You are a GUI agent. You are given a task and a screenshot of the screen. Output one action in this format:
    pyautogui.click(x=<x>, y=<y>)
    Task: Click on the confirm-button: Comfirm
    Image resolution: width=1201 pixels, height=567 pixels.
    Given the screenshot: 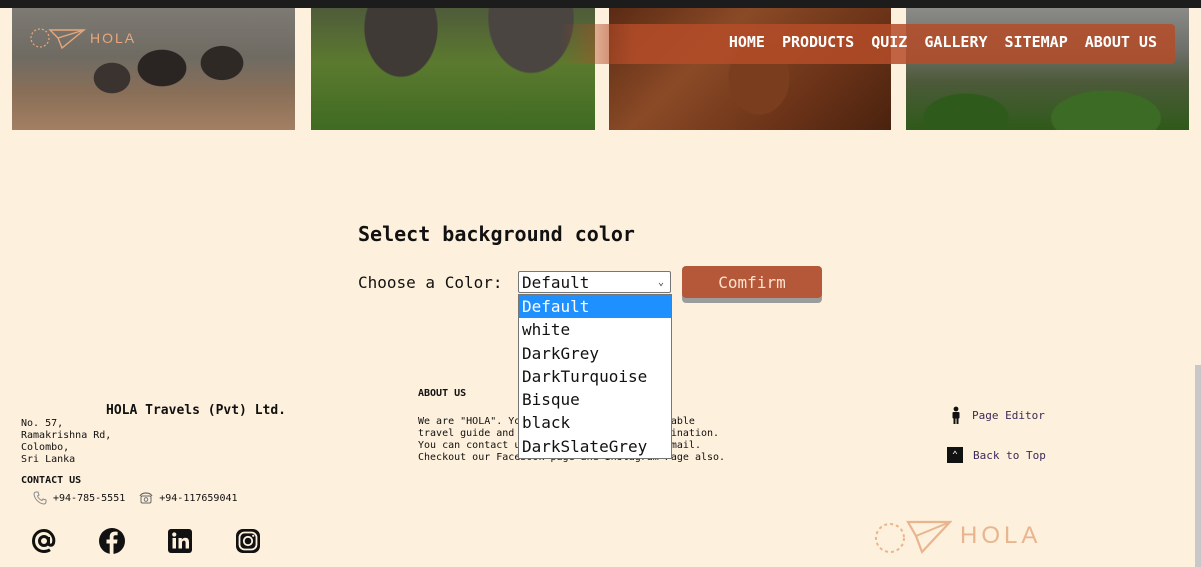 What is the action you would take?
    pyautogui.click(x=752, y=282)
    